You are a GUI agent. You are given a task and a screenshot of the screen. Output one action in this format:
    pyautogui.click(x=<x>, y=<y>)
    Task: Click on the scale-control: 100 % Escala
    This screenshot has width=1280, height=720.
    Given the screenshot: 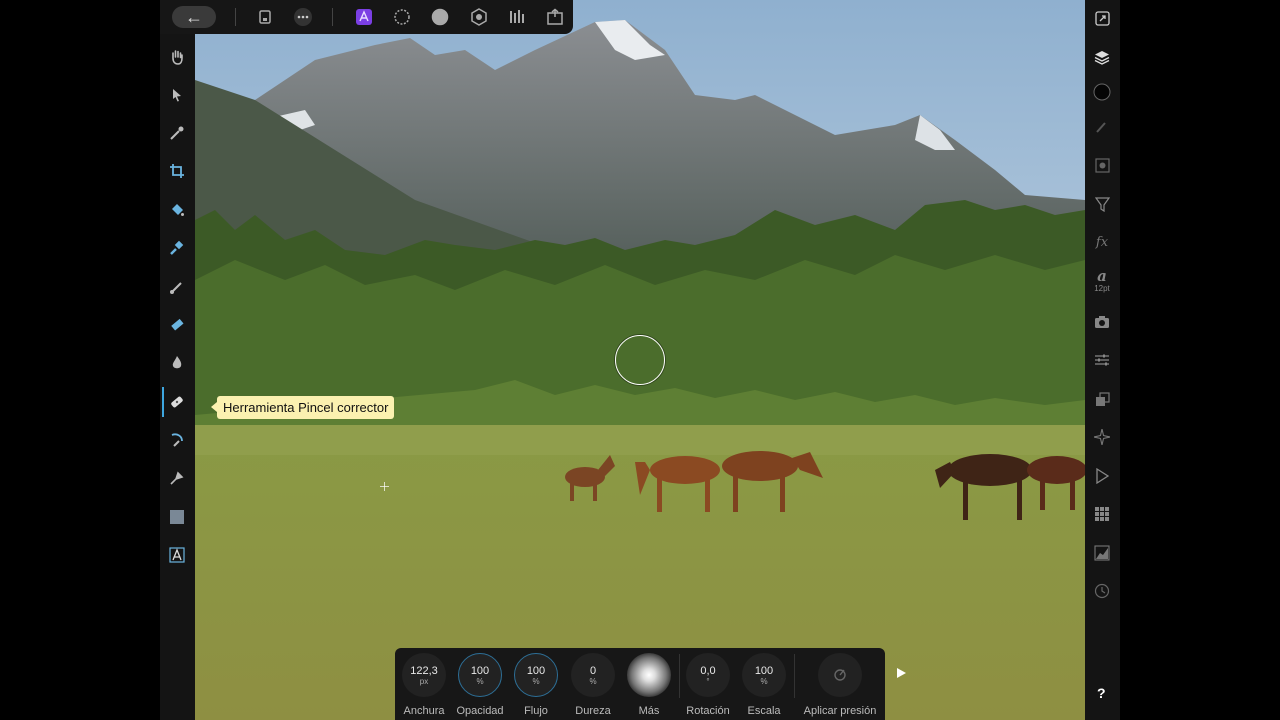 What is the action you would take?
    pyautogui.click(x=764, y=685)
    